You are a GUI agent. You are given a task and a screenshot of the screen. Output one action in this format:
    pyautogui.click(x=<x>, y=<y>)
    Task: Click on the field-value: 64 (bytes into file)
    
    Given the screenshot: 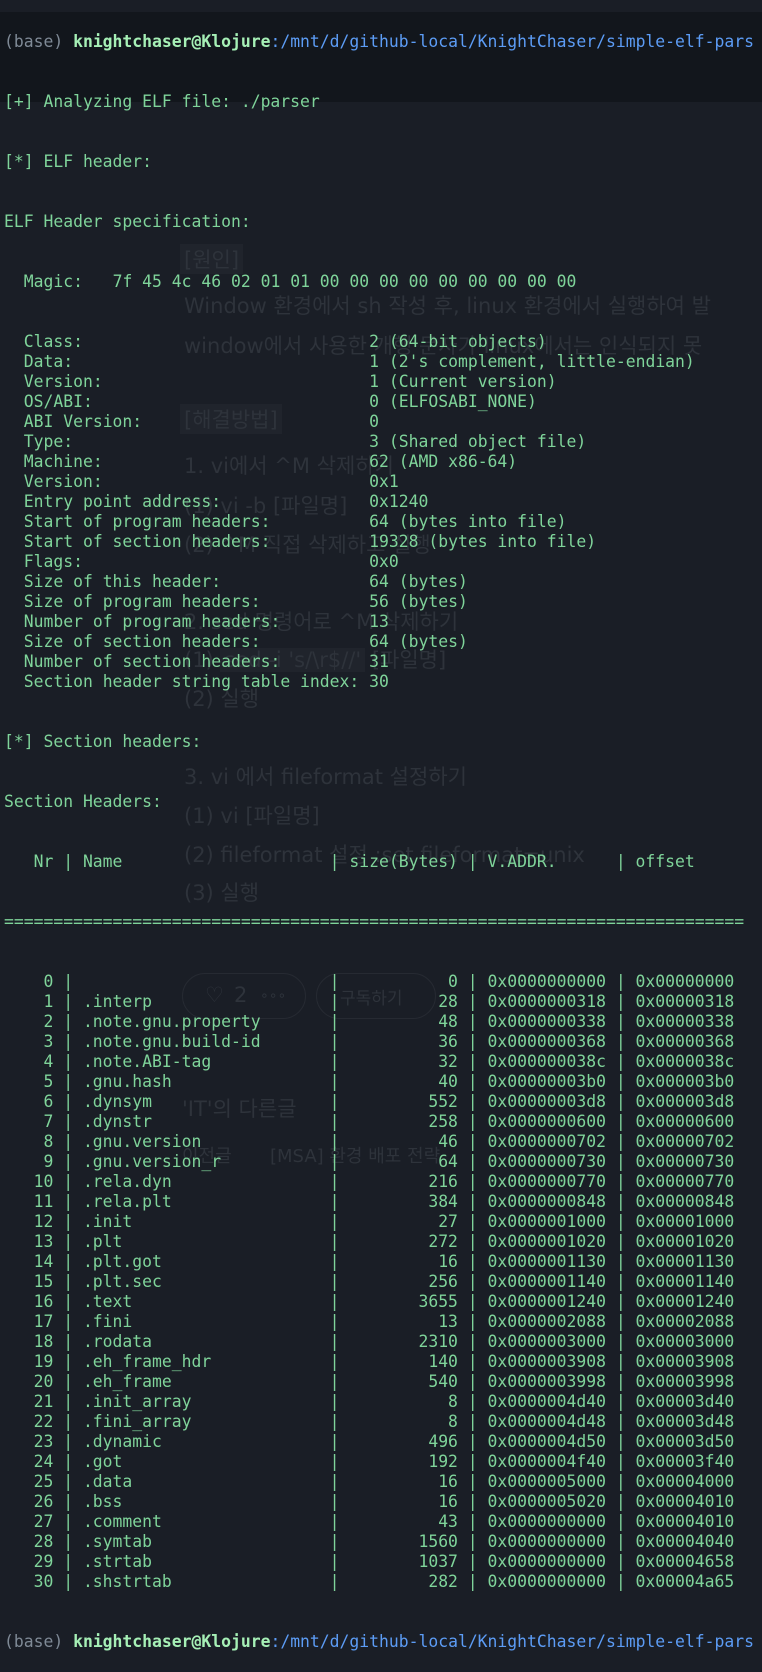 What is the action you would take?
    pyautogui.click(x=468, y=521)
    